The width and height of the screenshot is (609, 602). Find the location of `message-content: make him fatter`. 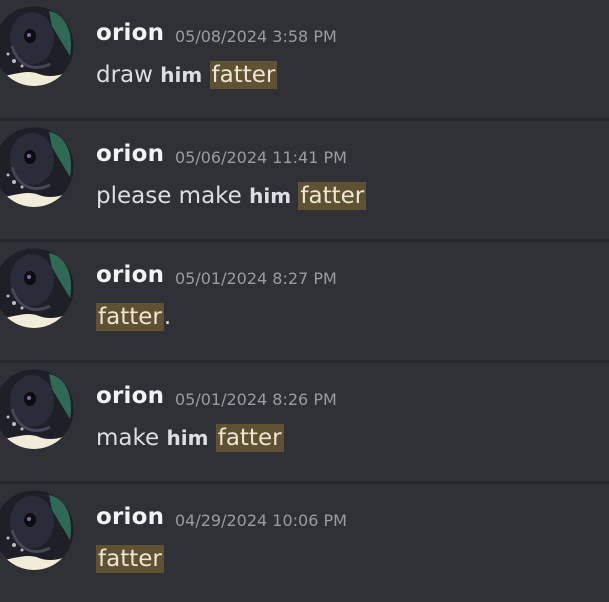

message-content: make him fatter is located at coordinates (190, 438).